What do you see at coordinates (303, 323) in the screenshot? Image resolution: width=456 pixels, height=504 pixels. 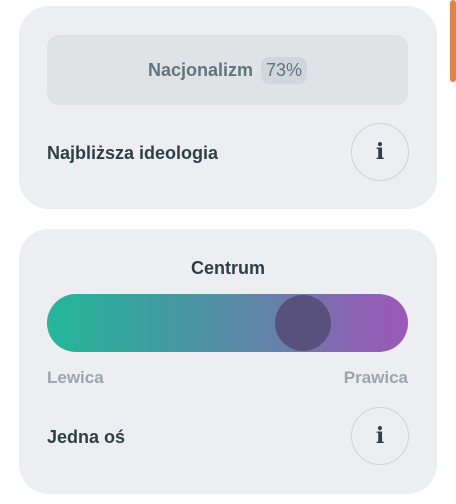 I see `axis-position-marker` at bounding box center [303, 323].